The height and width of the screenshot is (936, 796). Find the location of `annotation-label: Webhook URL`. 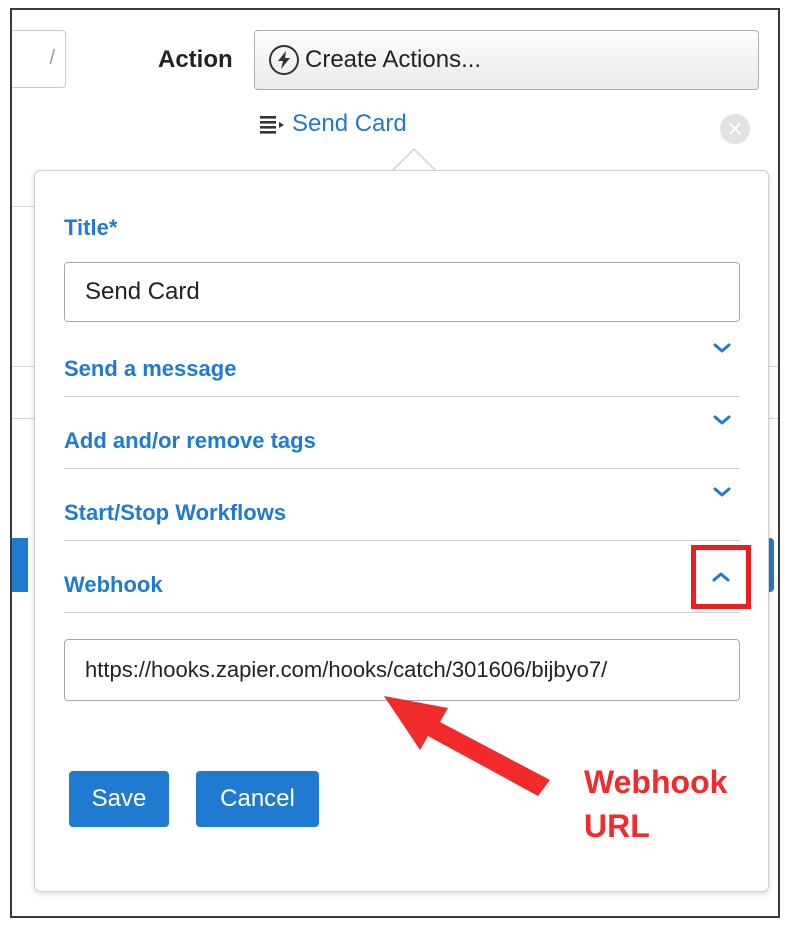

annotation-label: Webhook URL is located at coordinates (655, 804).